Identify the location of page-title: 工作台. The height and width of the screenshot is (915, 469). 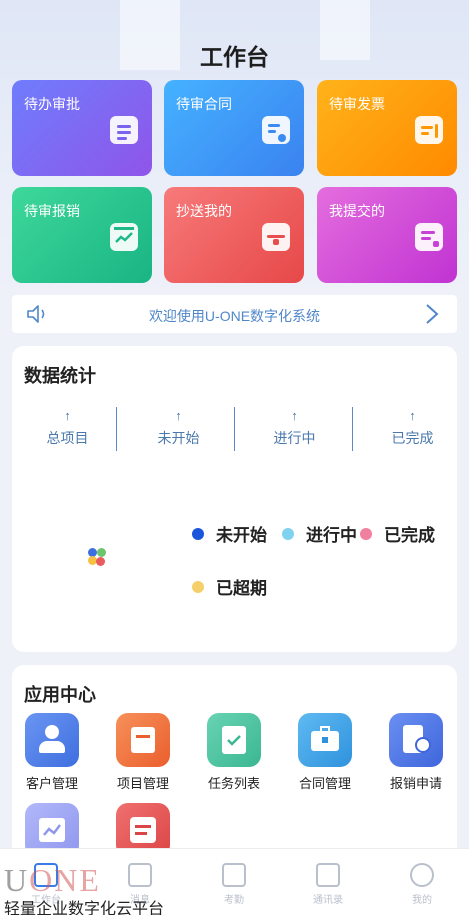
(234, 57).